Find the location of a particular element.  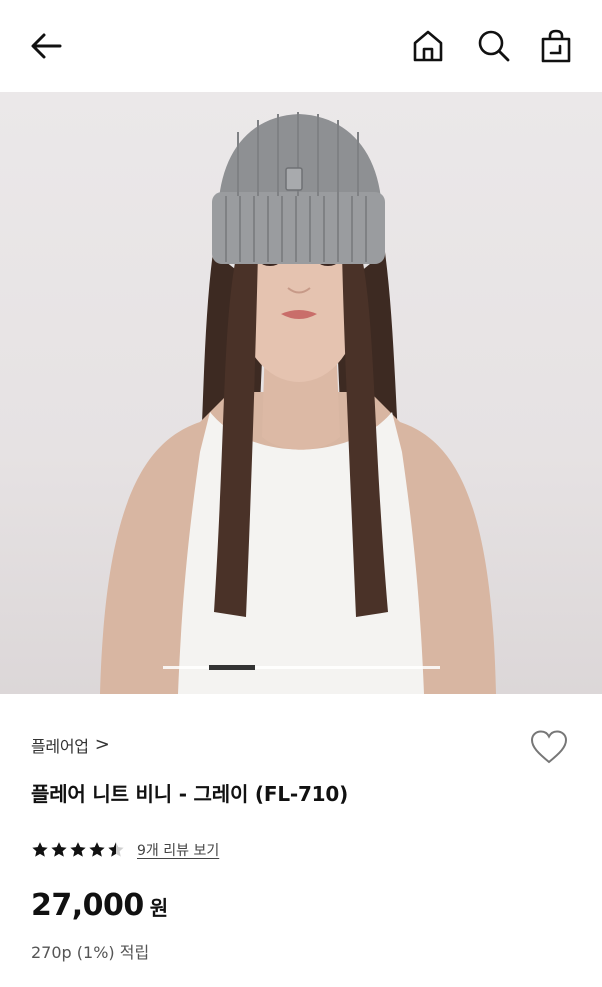

star-half-icon is located at coordinates (116, 849).